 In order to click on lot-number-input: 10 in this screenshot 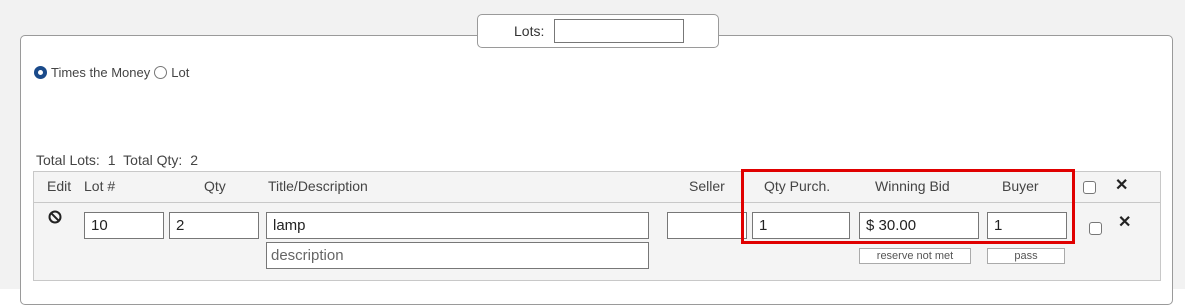, I will do `click(124, 225)`.